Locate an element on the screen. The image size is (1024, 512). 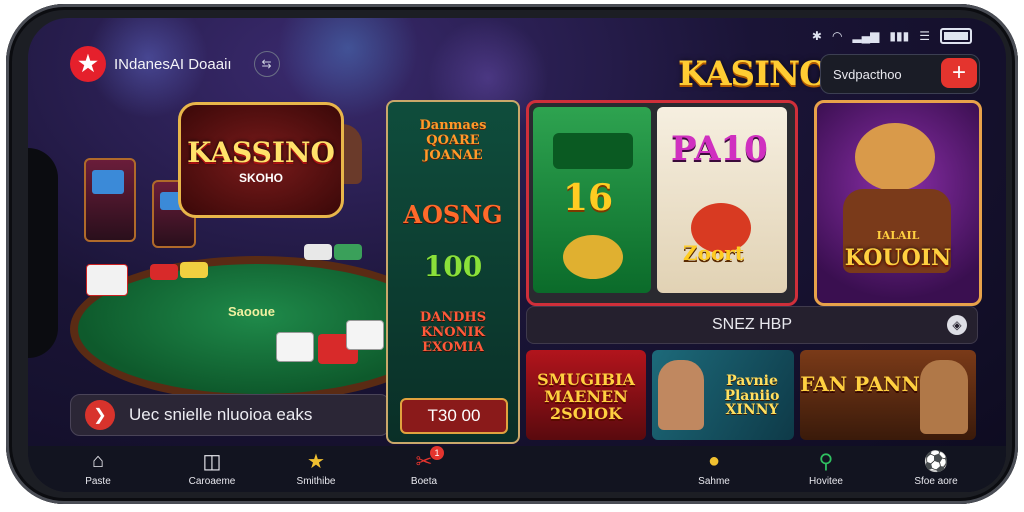
mascot-card: IALAIL KOUOIN is located at coordinates (898, 203).